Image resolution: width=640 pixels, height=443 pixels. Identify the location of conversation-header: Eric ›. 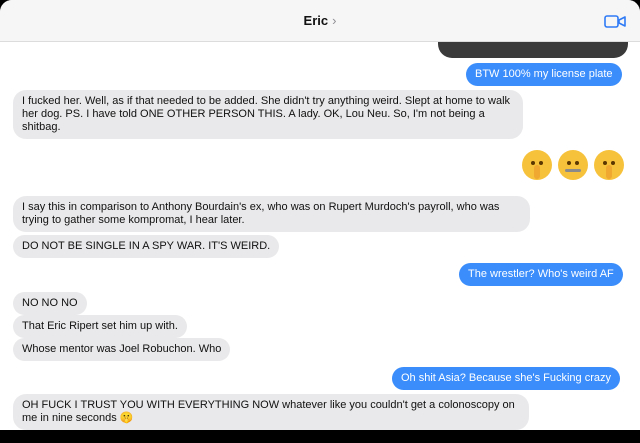
(320, 21).